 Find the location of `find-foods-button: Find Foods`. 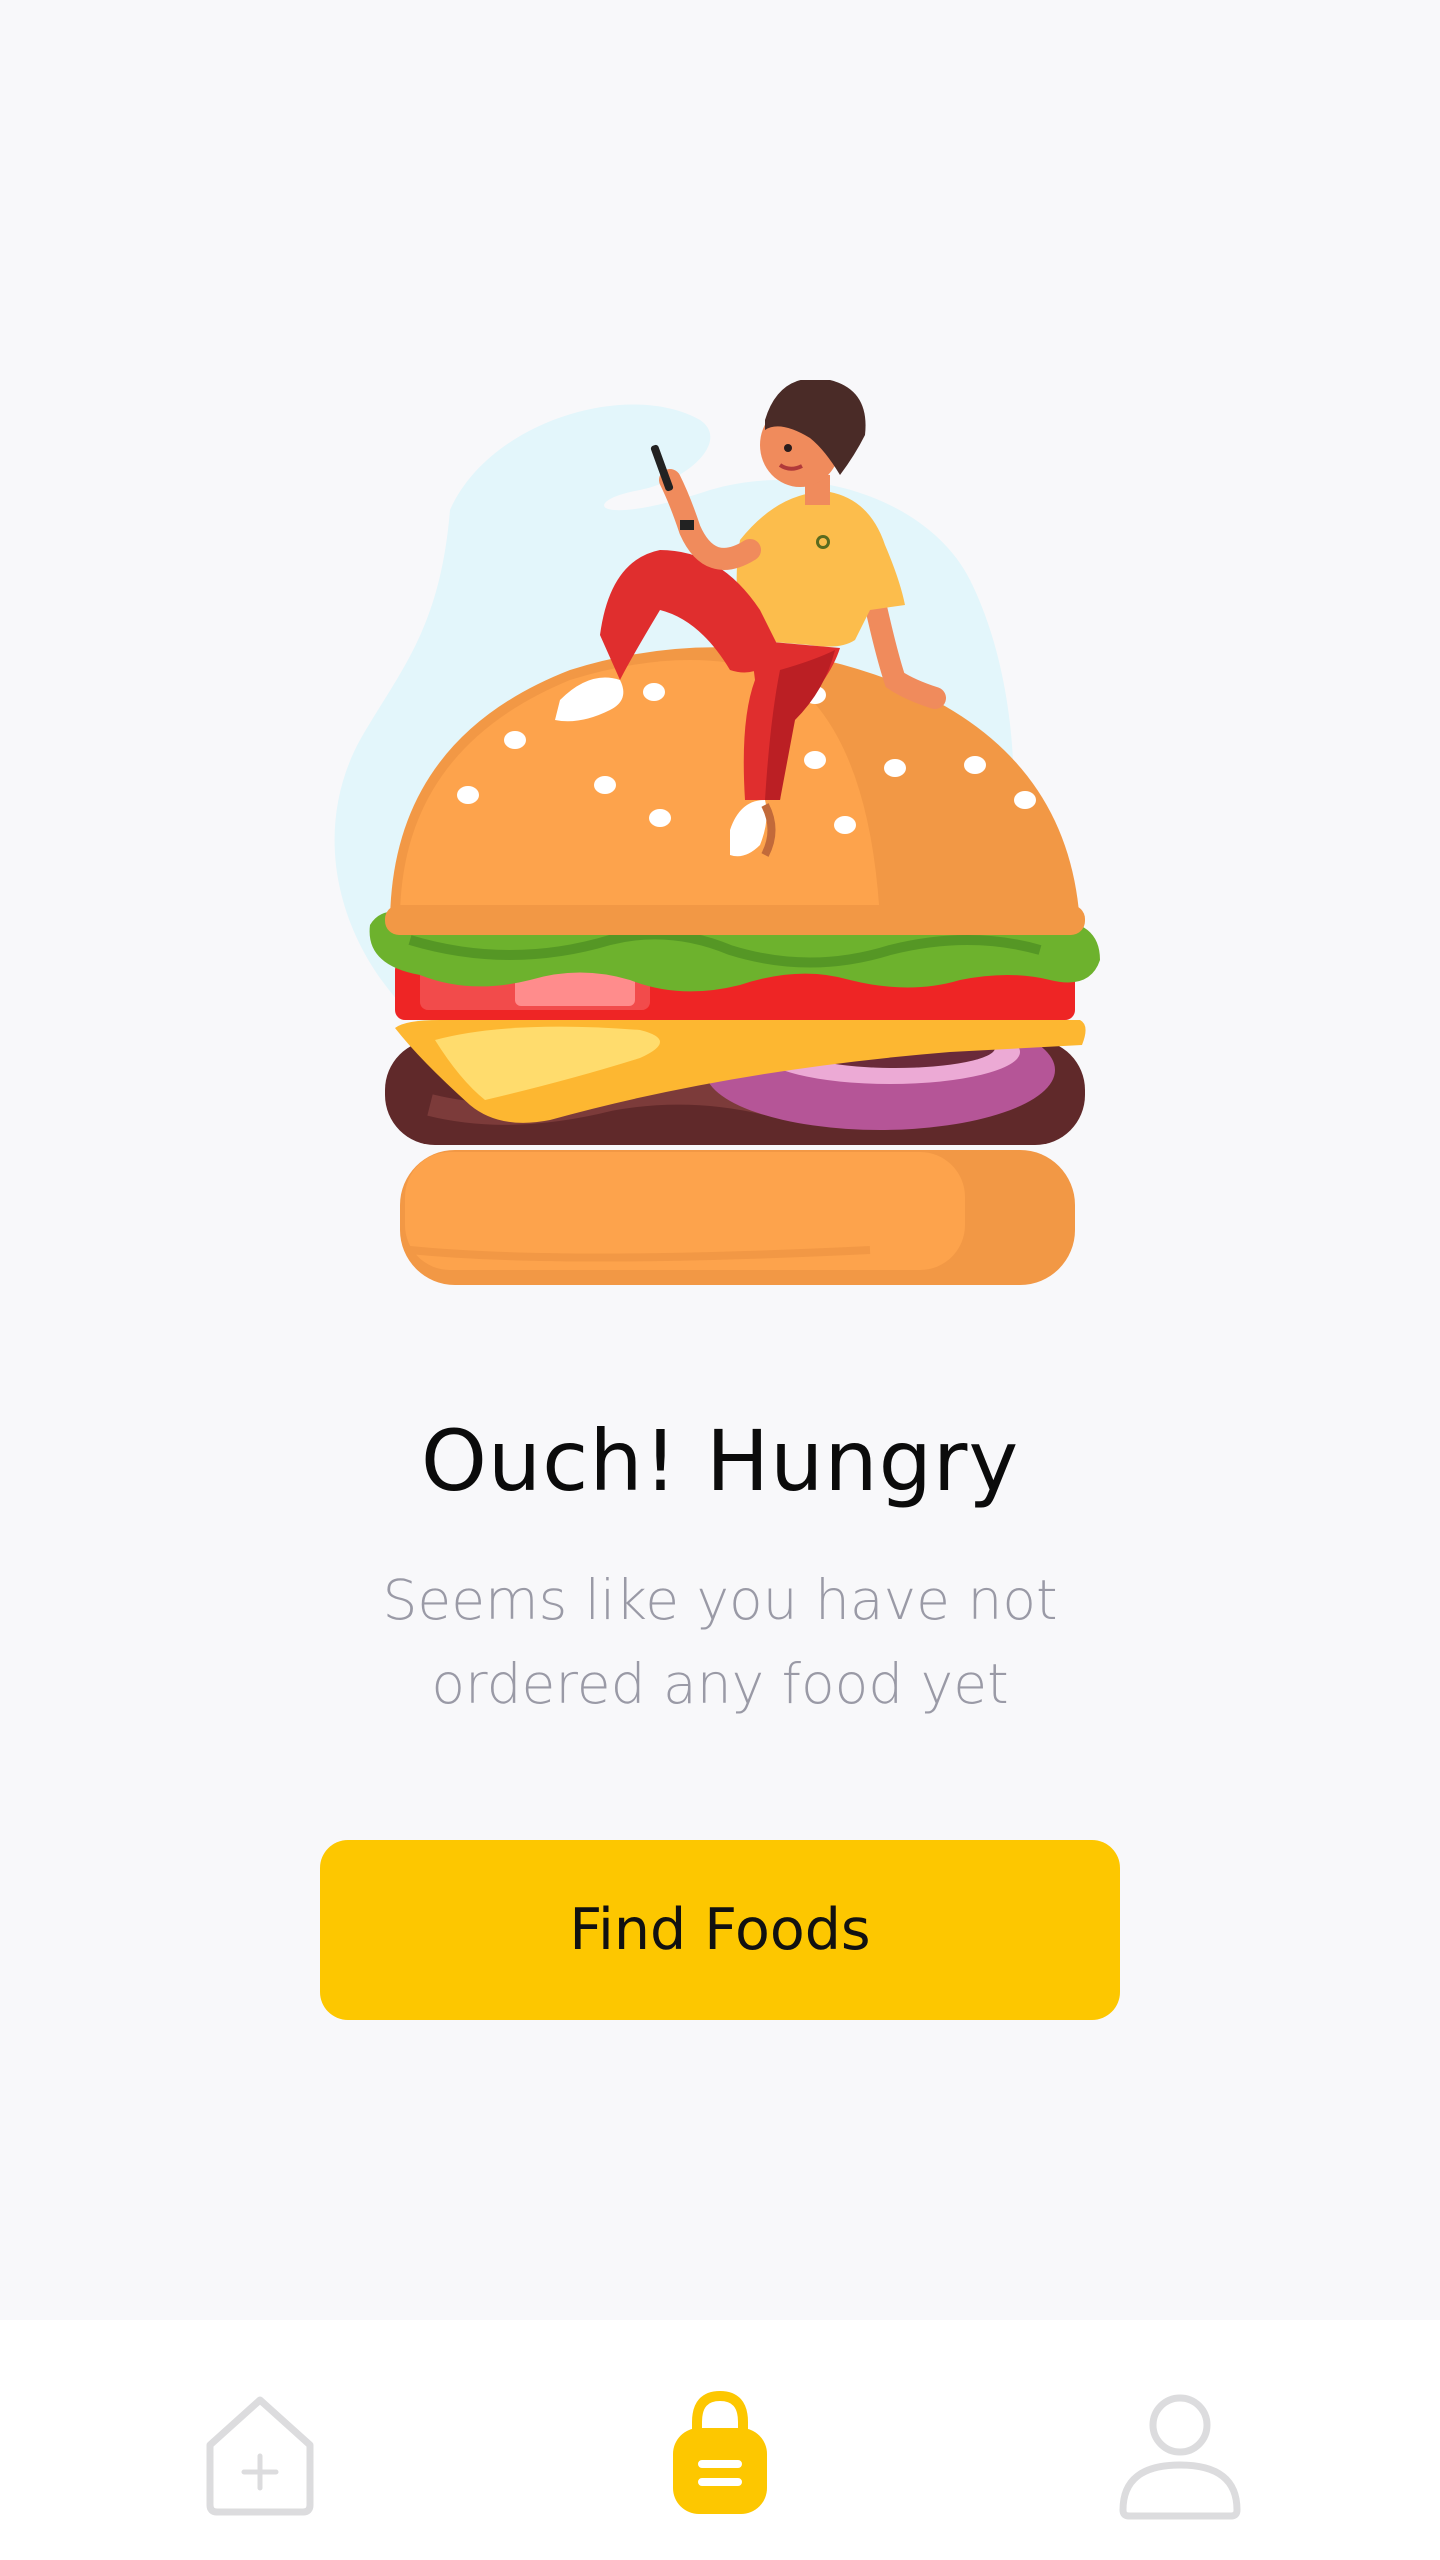

find-foods-button: Find Foods is located at coordinates (720, 1930).